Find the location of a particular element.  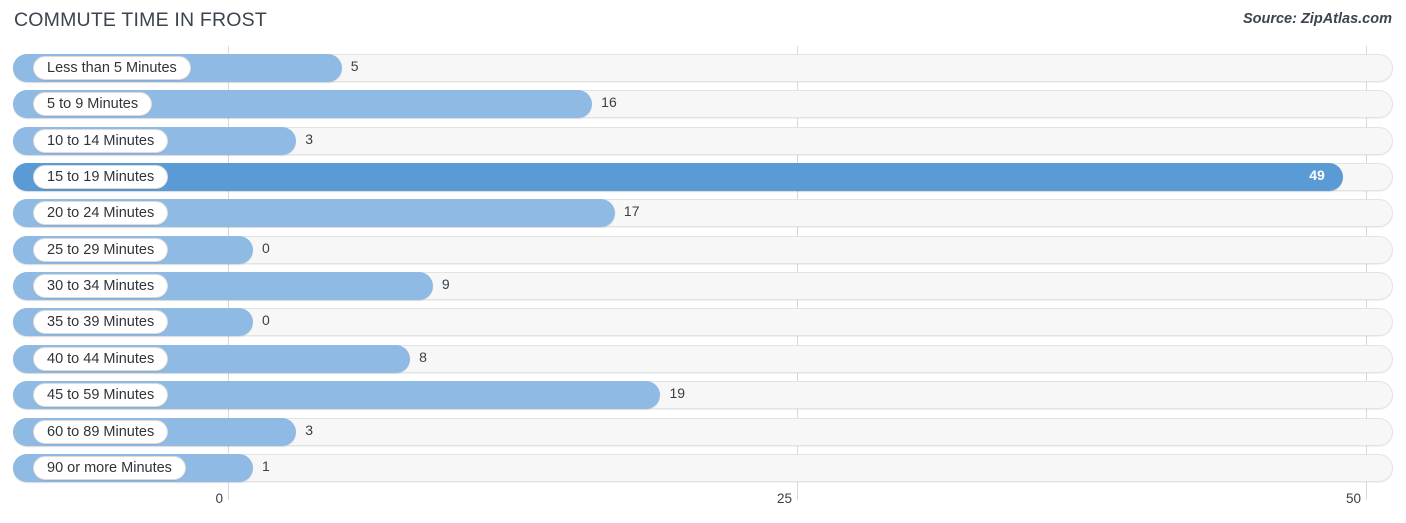

bar-value-label: 5 is located at coordinates (354, 66).